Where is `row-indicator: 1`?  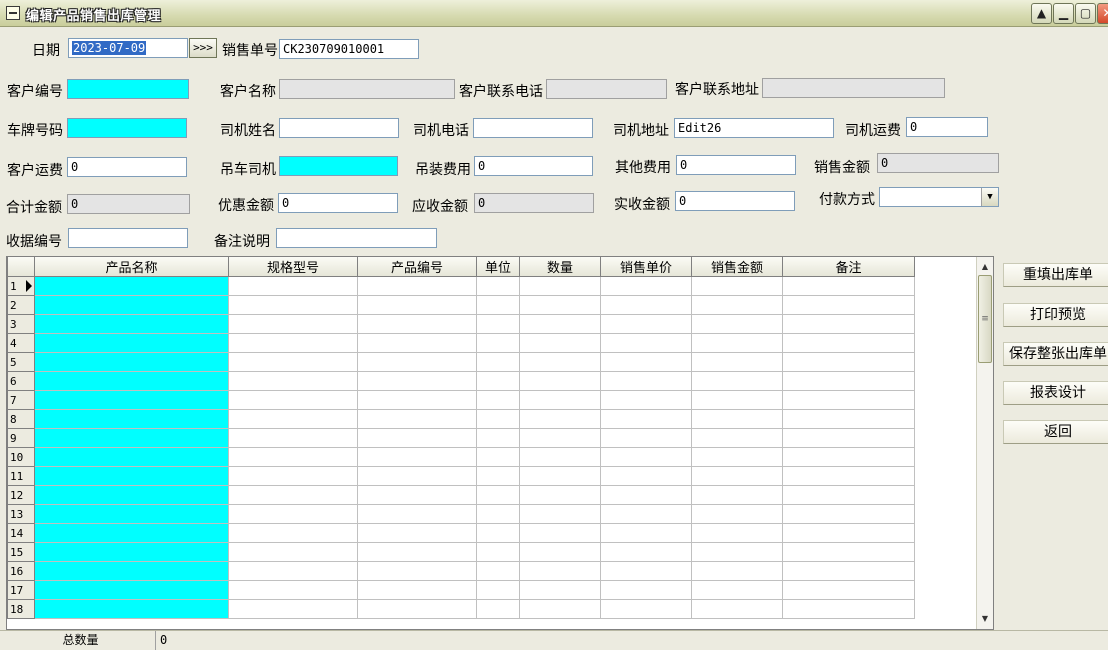
row-indicator: 1 is located at coordinates (21, 286).